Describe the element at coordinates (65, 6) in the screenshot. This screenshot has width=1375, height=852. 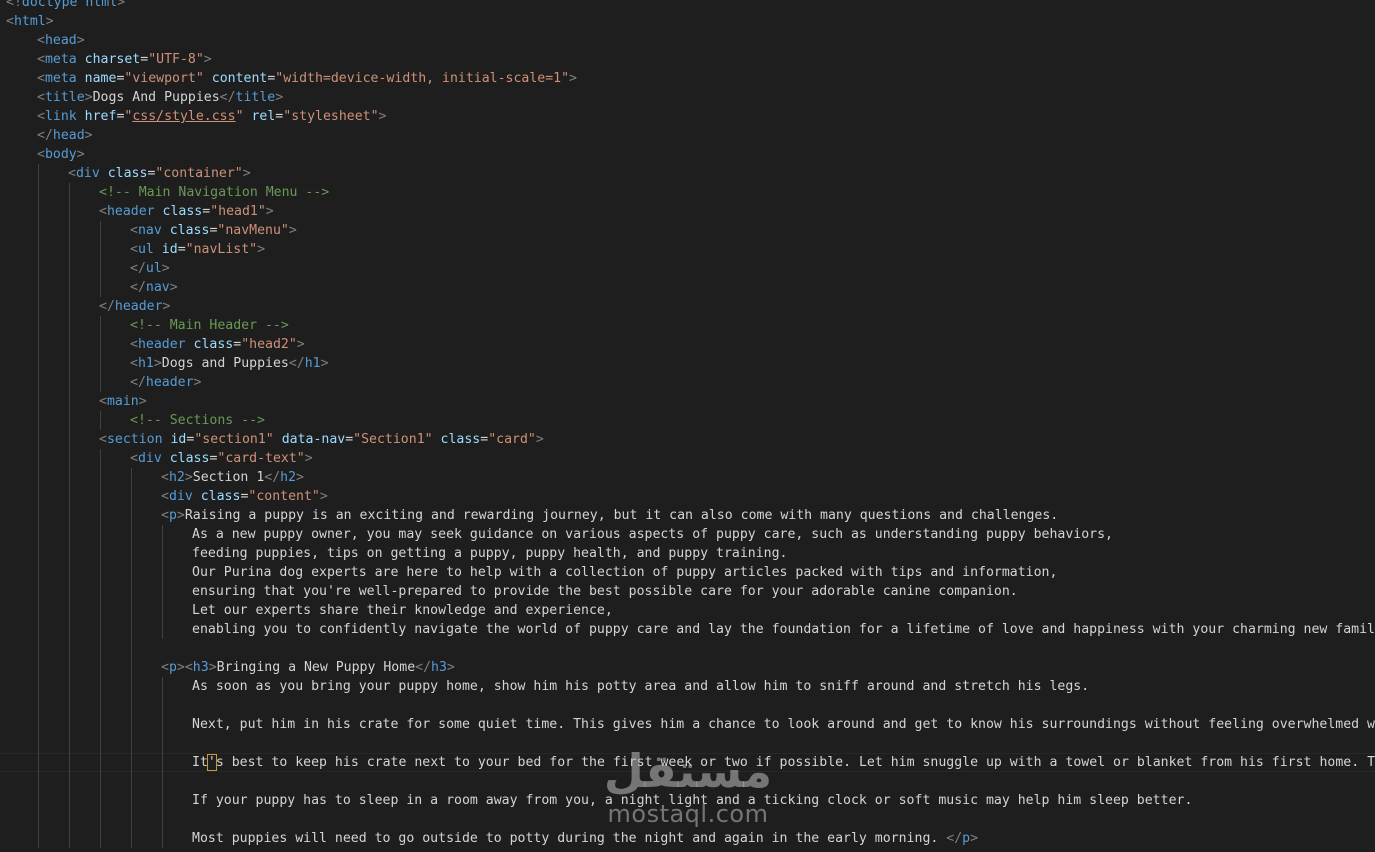
I see `code-line: <!doctype html>` at that location.